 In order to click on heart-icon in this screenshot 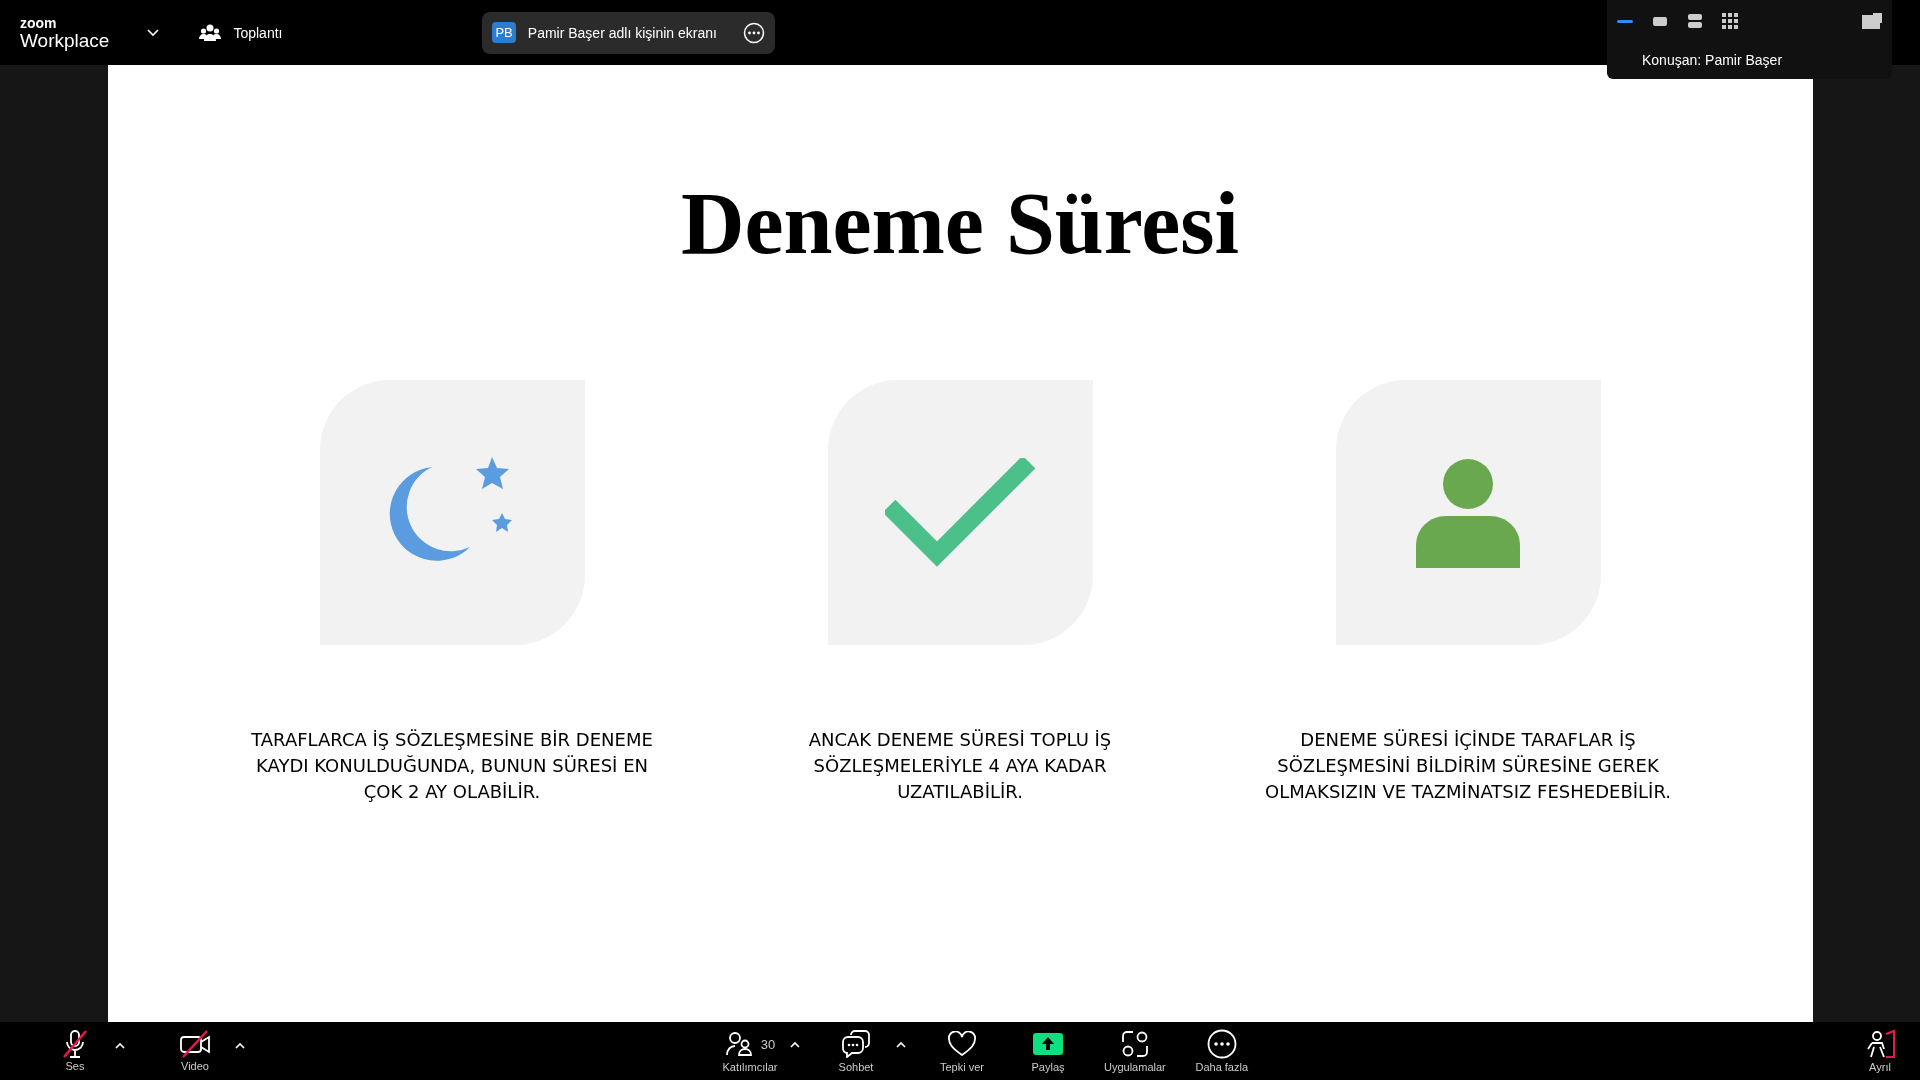, I will do `click(962, 1044)`.